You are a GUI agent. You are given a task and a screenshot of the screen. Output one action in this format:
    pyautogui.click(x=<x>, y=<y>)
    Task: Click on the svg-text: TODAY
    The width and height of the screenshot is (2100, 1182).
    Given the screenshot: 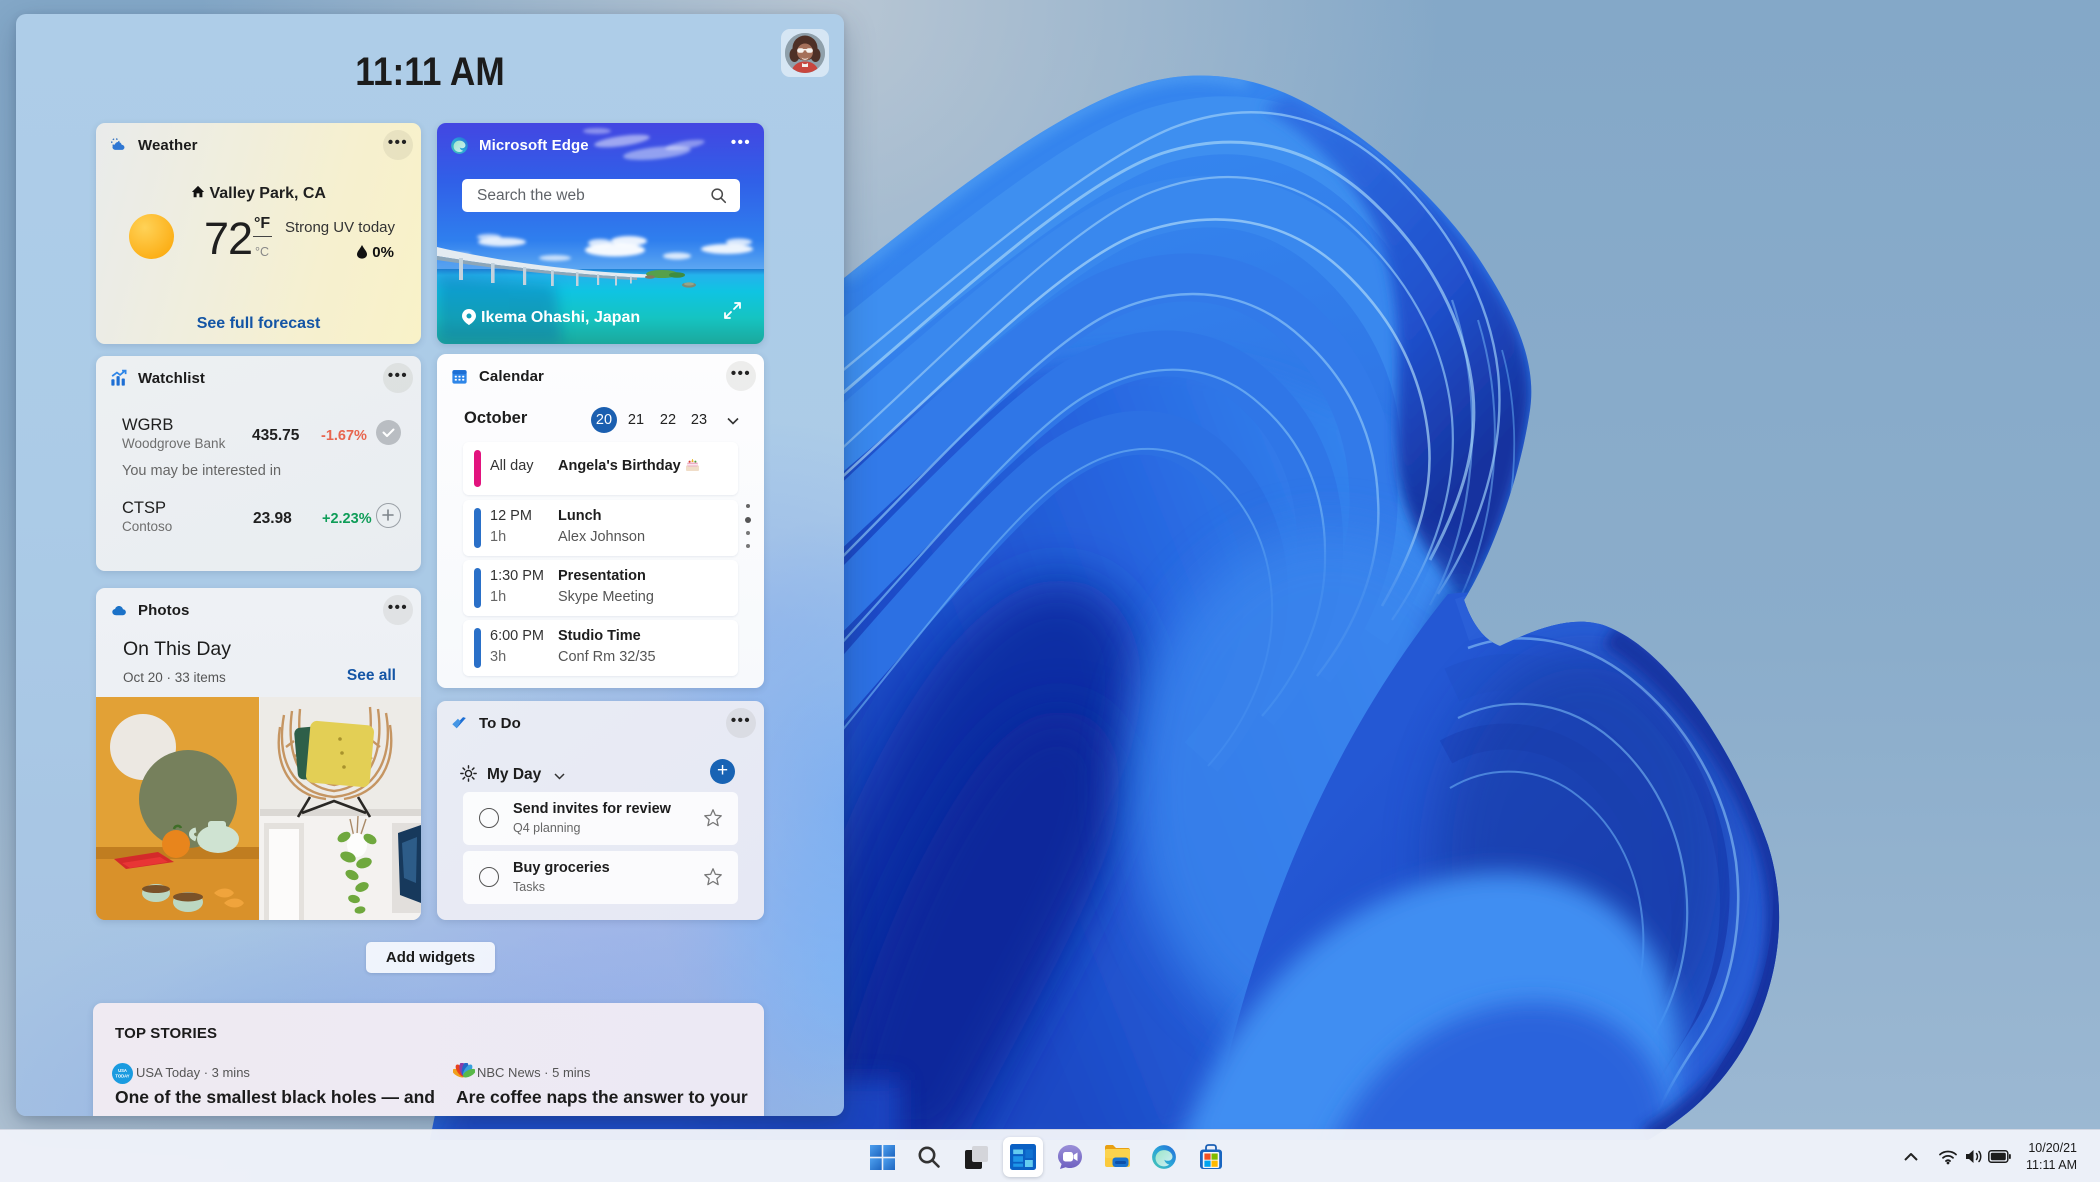 What is the action you would take?
    pyautogui.click(x=122, y=1076)
    